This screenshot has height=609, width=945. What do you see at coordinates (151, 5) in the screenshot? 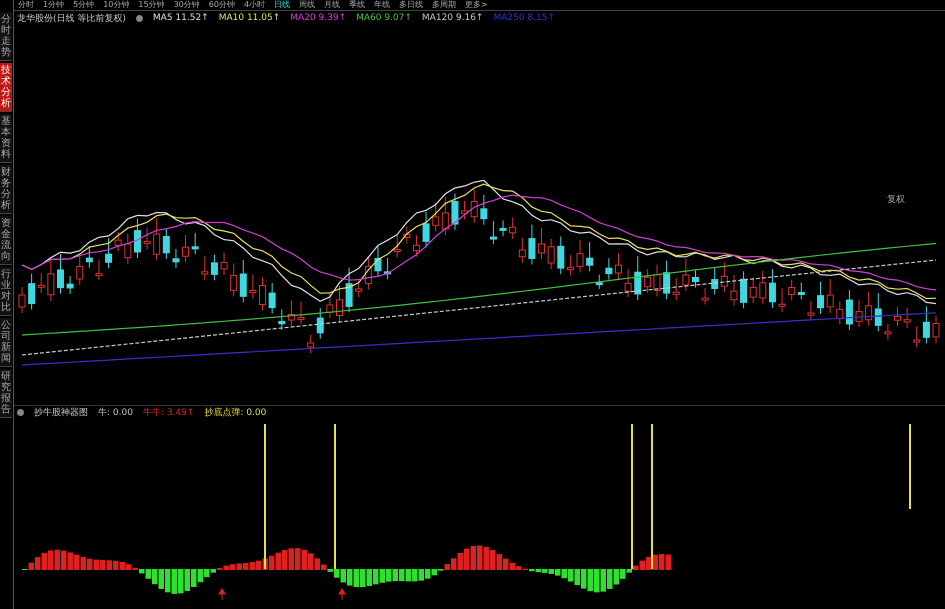
I see `period-tab: 15分钟` at bounding box center [151, 5].